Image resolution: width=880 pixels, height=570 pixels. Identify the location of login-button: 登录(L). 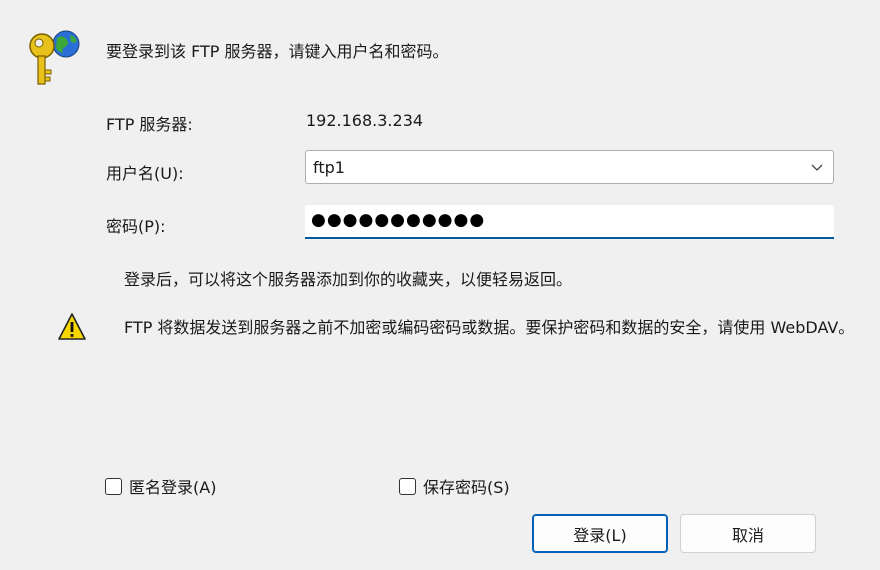
(600, 533).